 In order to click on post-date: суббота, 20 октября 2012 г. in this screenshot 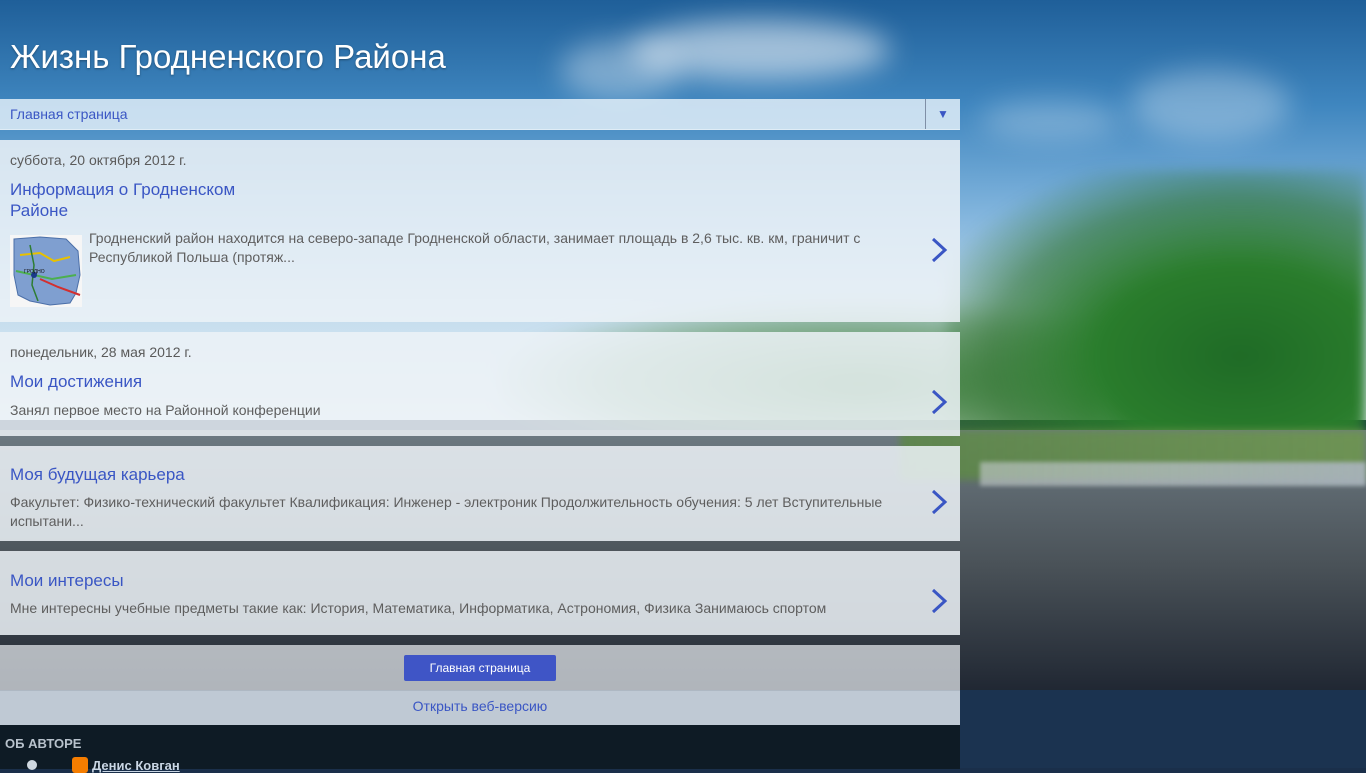, I will do `click(98, 160)`.